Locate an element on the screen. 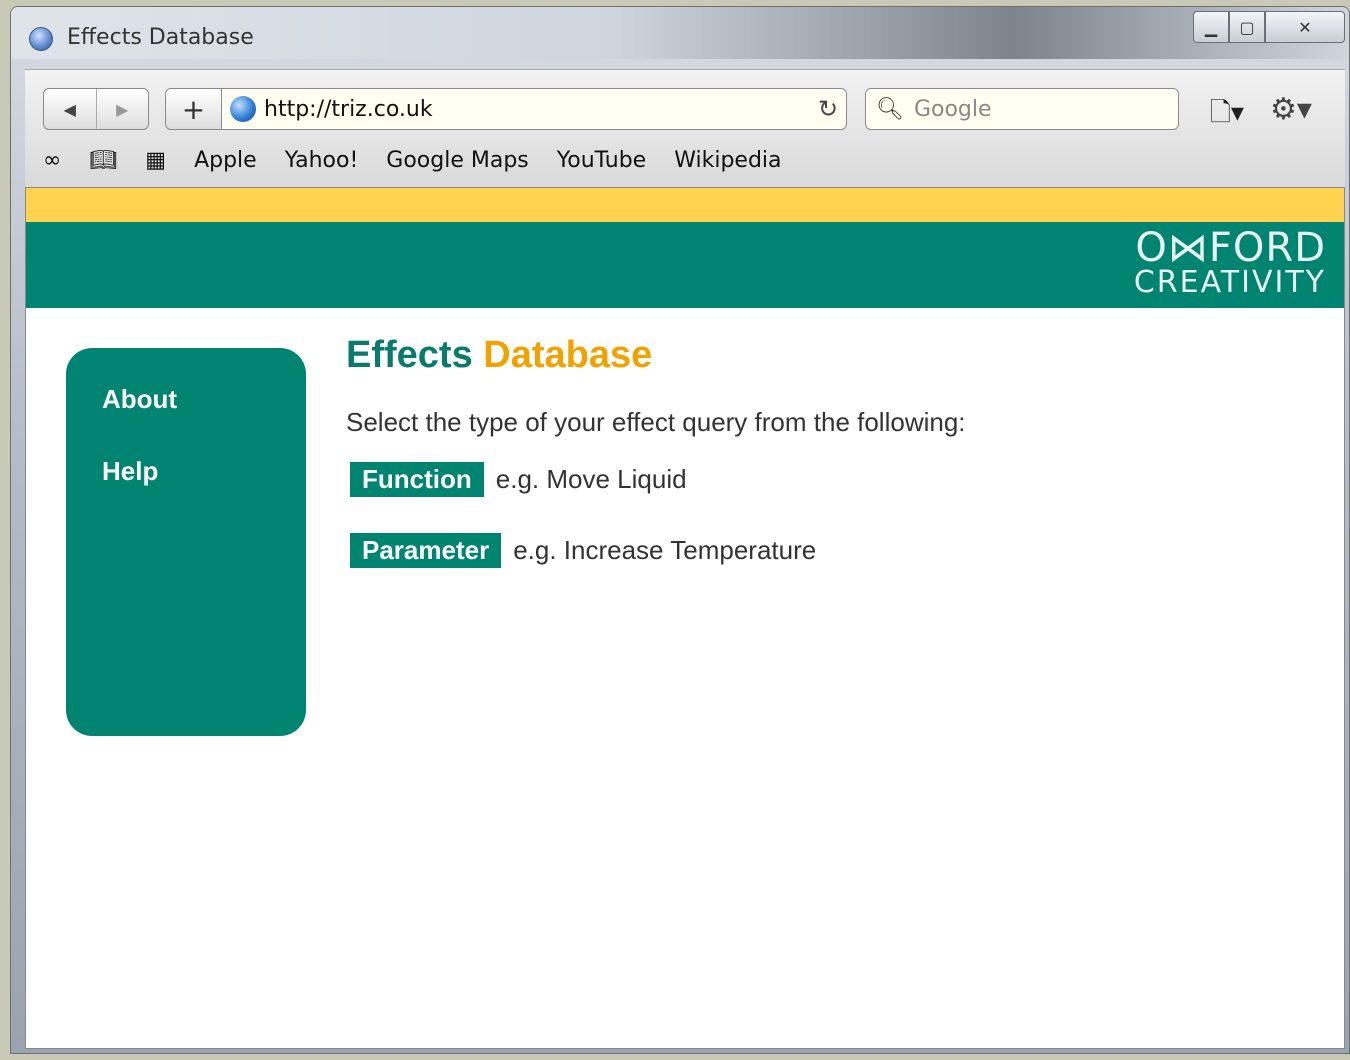 This screenshot has height=1060, width=1350. bookmark-google-maps: Google Maps is located at coordinates (457, 160).